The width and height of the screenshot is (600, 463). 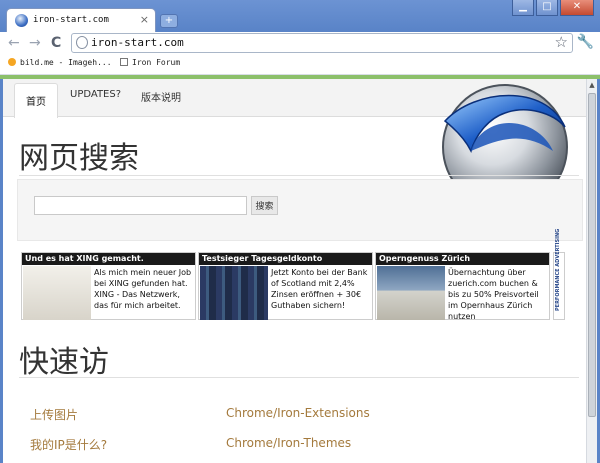 I want to click on tab-release-notes: 版本说明, so click(x=161, y=96).